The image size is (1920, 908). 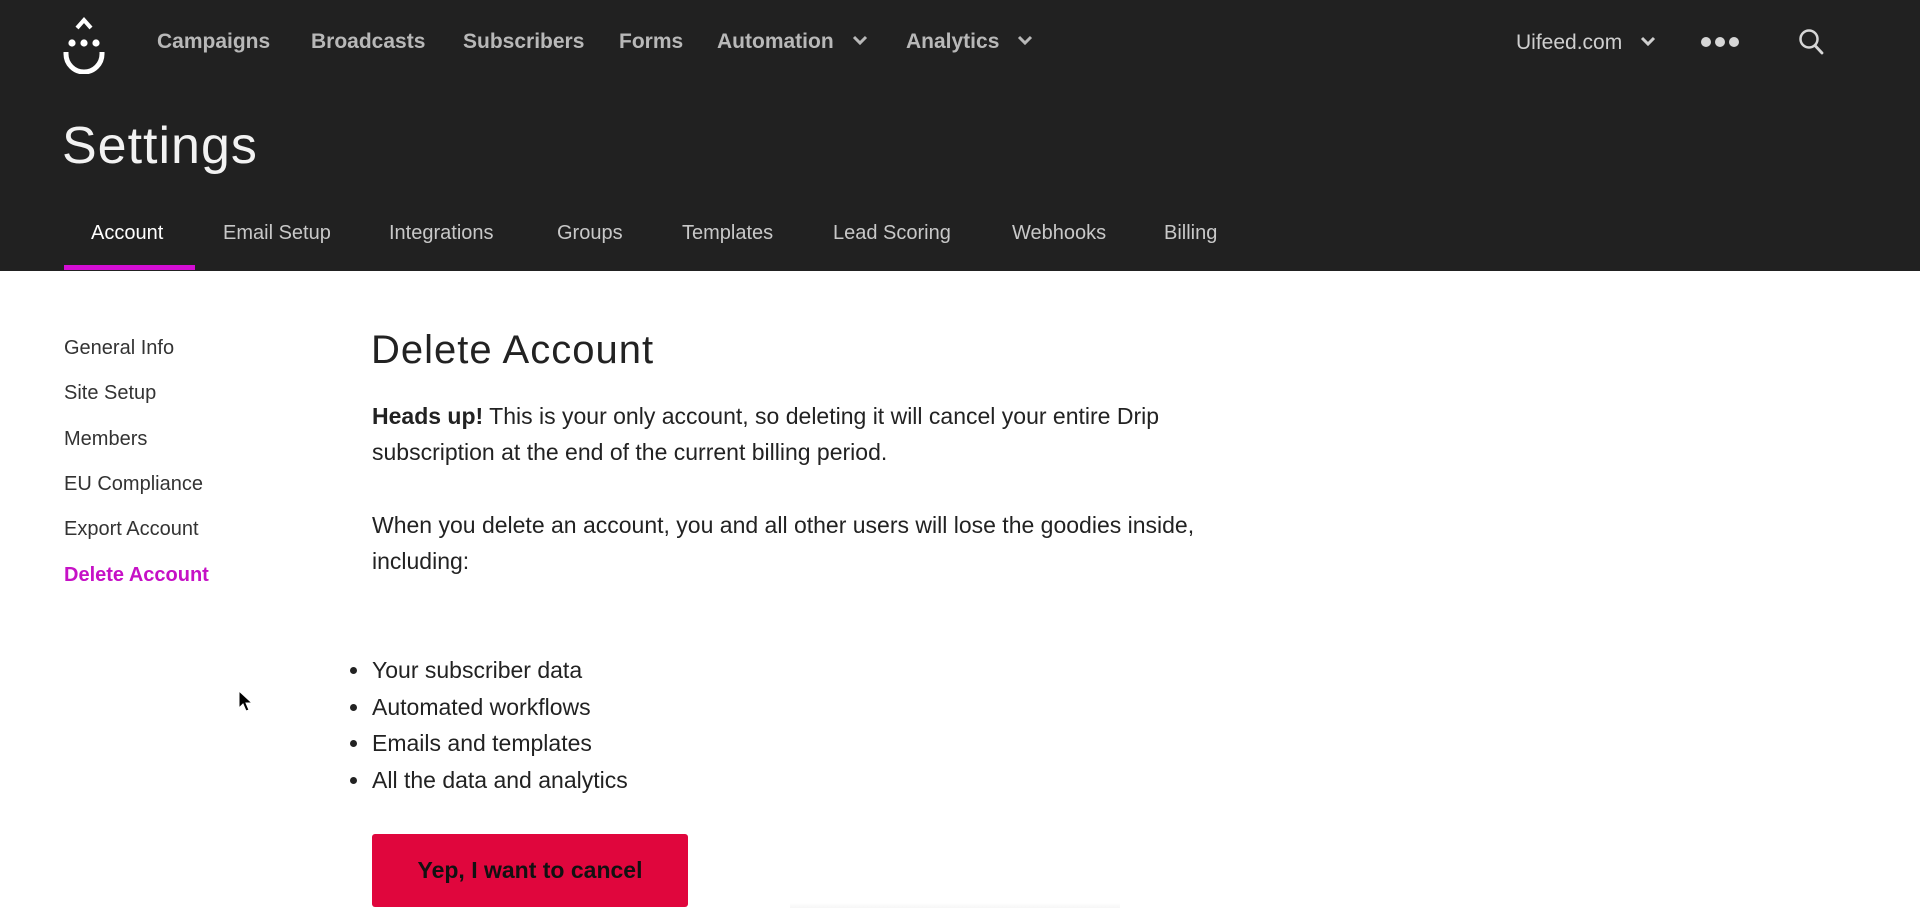 What do you see at coordinates (1569, 42) in the screenshot?
I see `account-name: Uifeed.com` at bounding box center [1569, 42].